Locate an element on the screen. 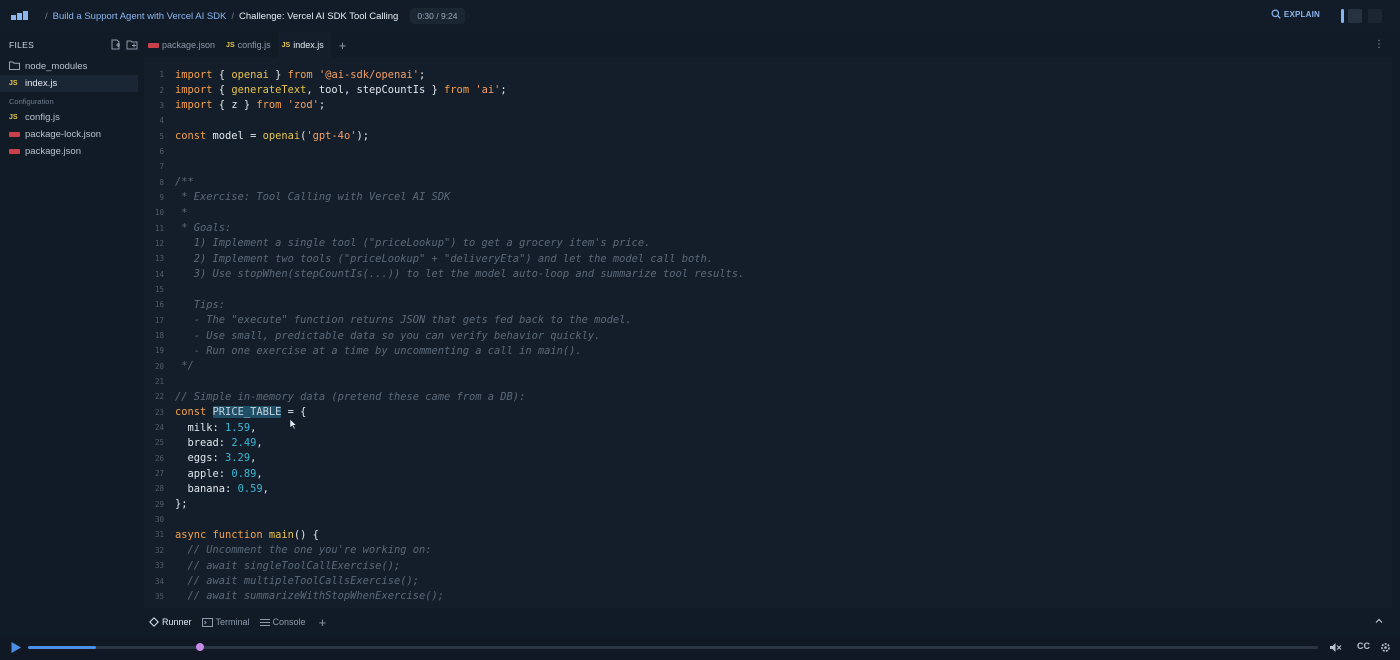 Image resolution: width=1400 pixels, height=660 pixels. code-token: } is located at coordinates (278, 74).